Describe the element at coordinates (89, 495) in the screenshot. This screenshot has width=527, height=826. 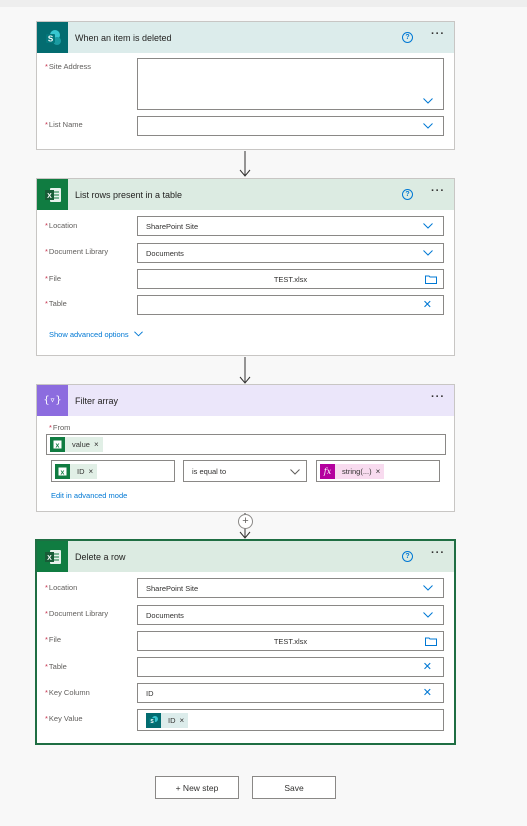
I see `edit-advanced-mode-link: Edit in advanced mode` at that location.